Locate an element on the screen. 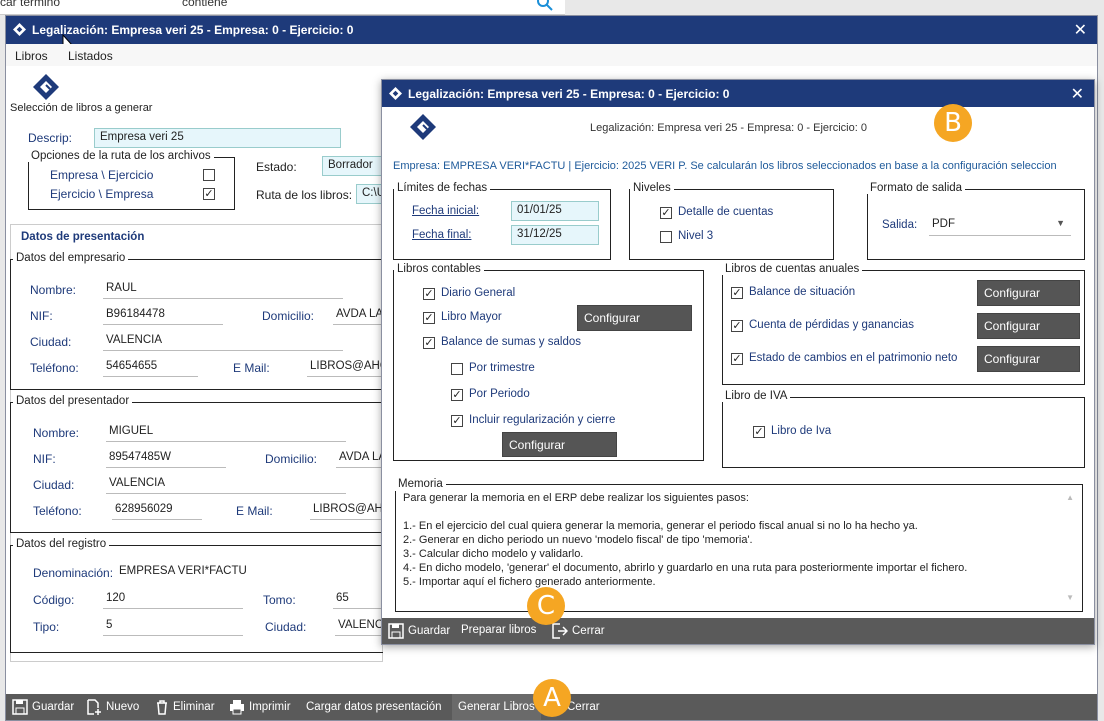  background-search-strip: car término contiene is located at coordinates (282, 7).